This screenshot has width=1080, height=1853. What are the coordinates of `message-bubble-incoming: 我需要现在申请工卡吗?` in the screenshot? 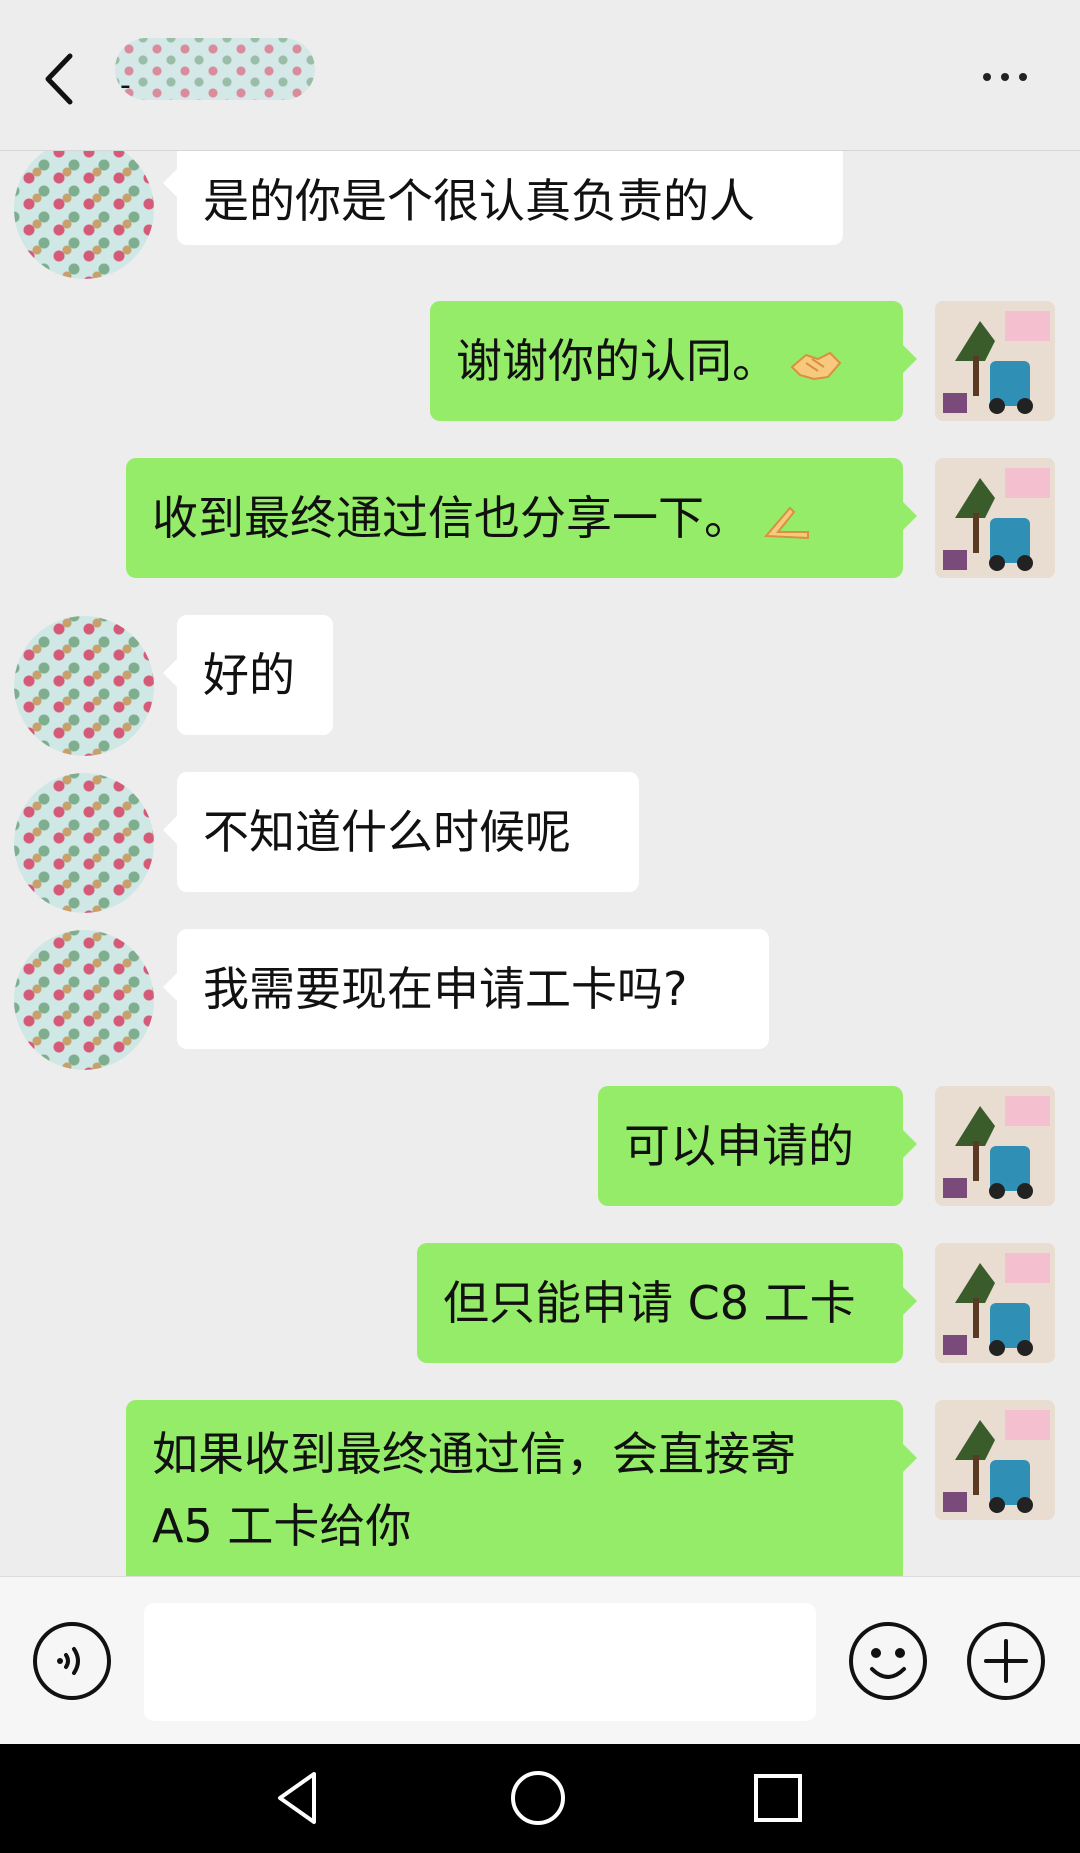 It's located at (466, 989).